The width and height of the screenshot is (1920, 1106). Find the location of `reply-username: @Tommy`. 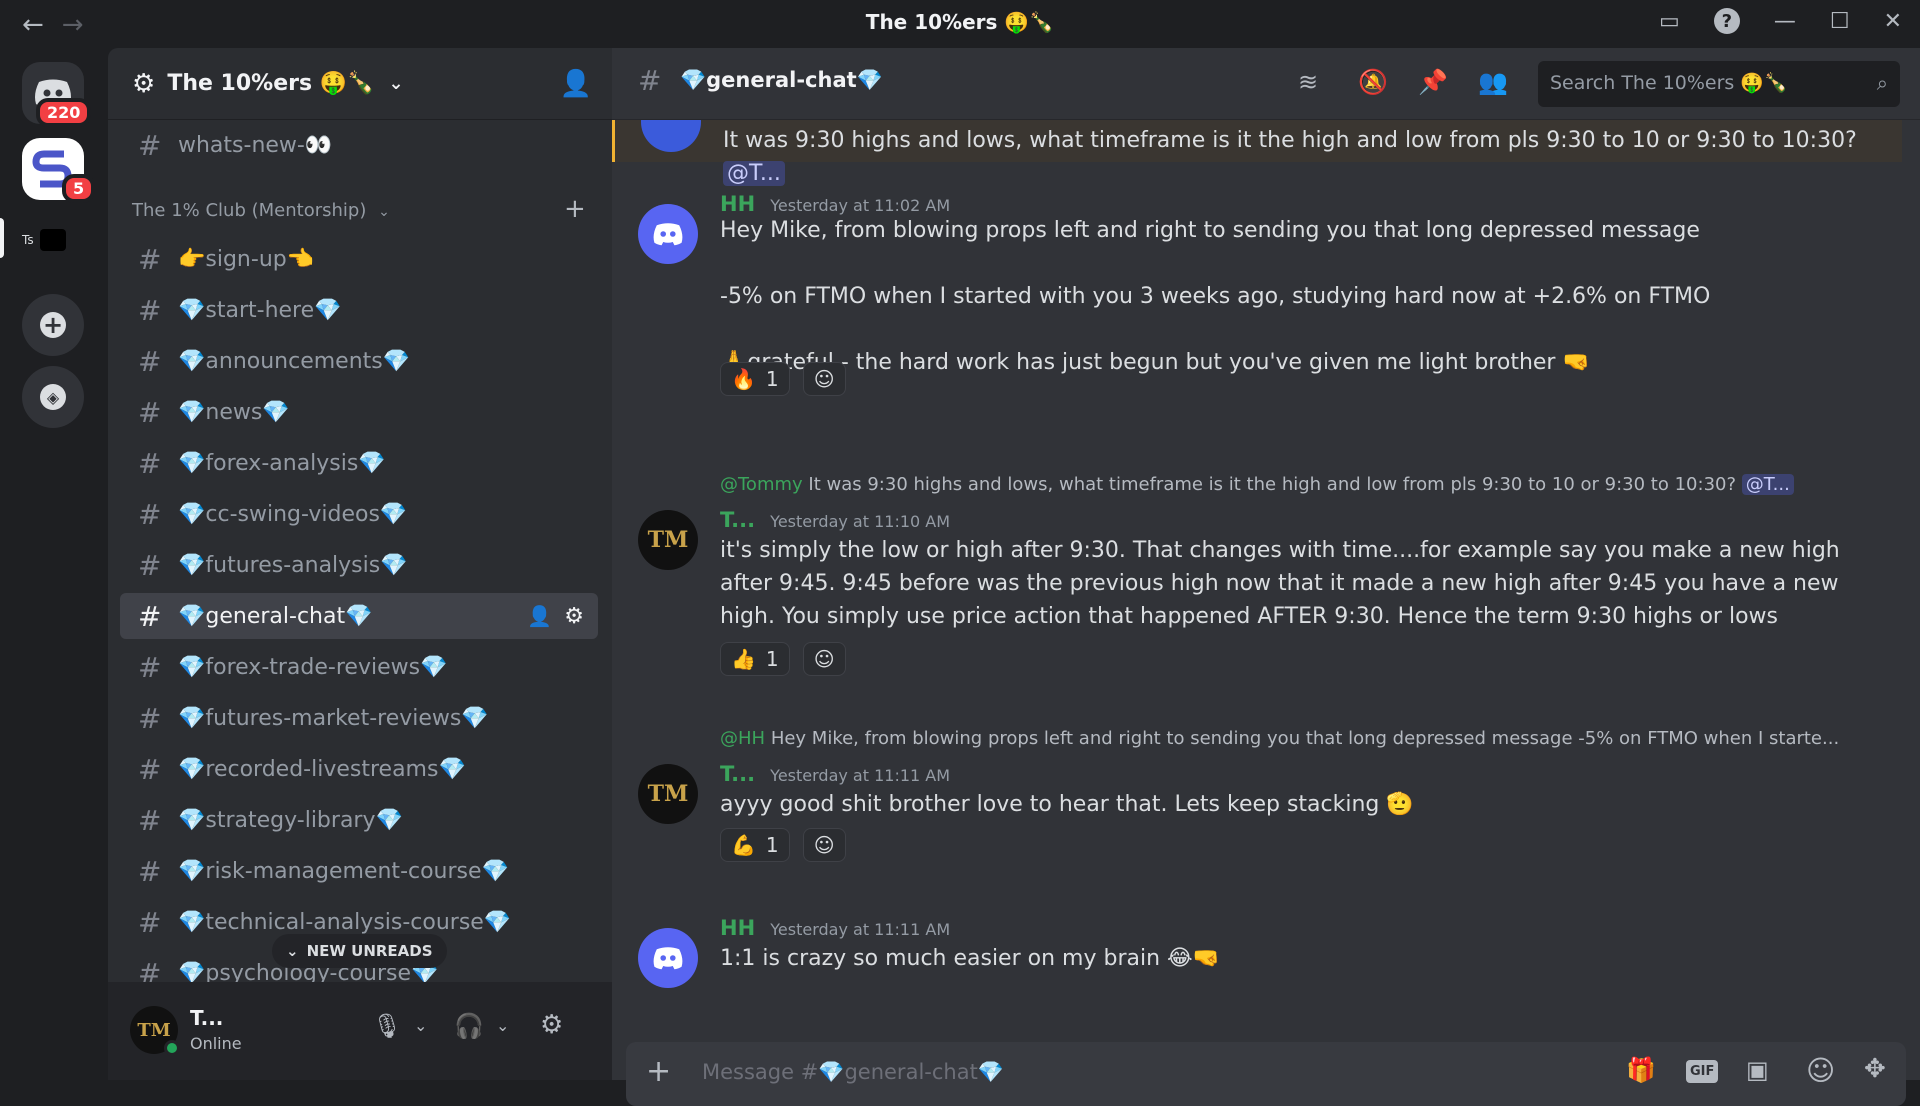

reply-username: @Tommy is located at coordinates (761, 484).